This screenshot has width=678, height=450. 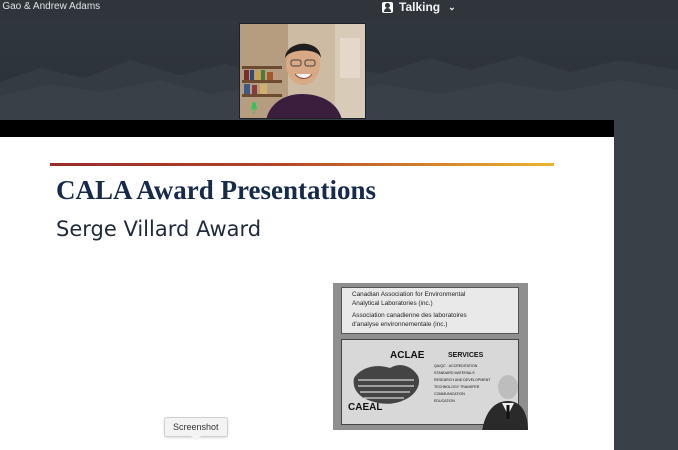 What do you see at coordinates (365, 407) in the screenshot?
I see `caeal-logo-text: CAEAL` at bounding box center [365, 407].